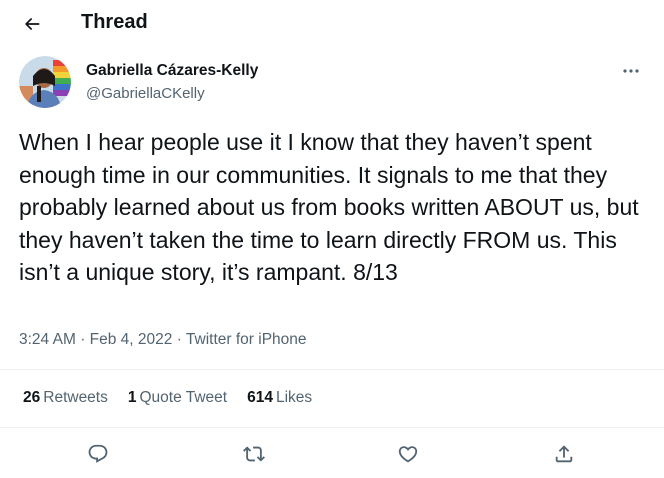 Image resolution: width=664 pixels, height=478 pixels. I want to click on likes-stat: 614 Likes, so click(279, 398).